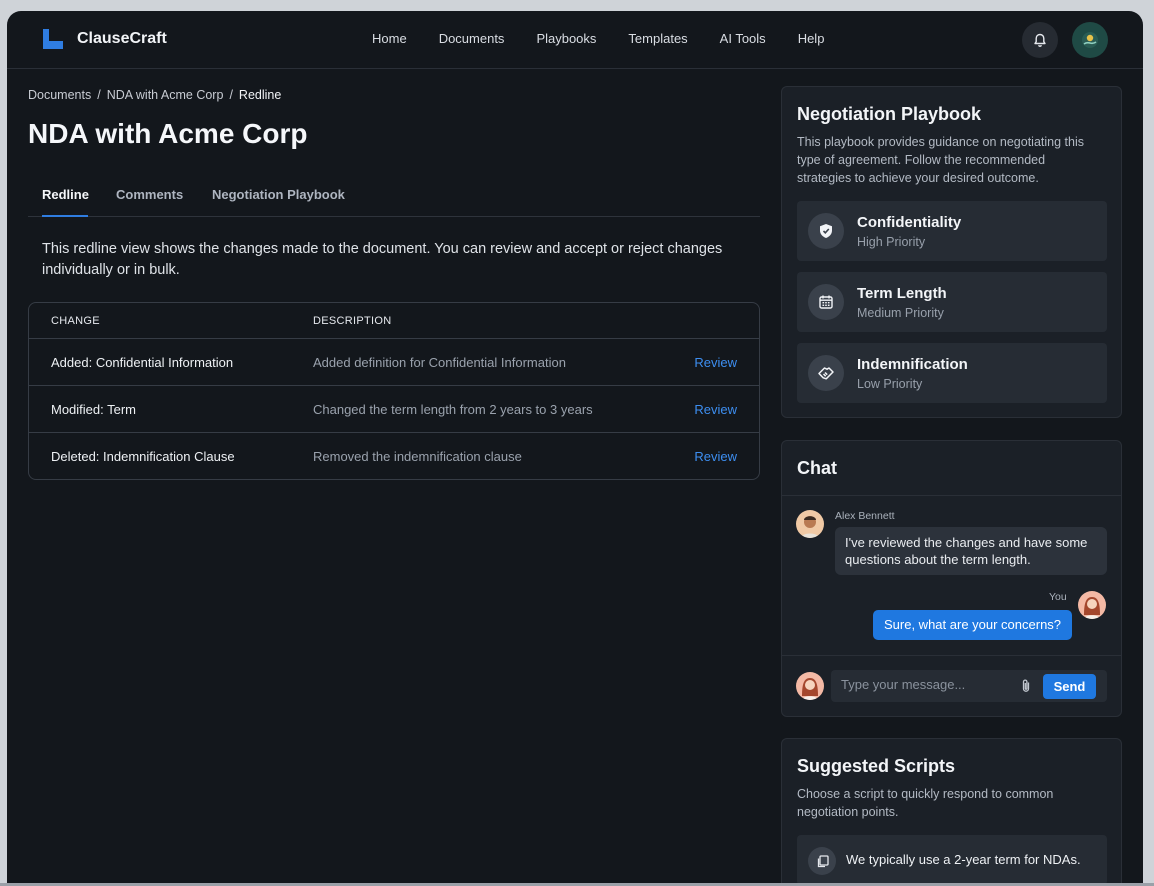  Describe the element at coordinates (811, 38) in the screenshot. I see `nav-help: Help` at that location.